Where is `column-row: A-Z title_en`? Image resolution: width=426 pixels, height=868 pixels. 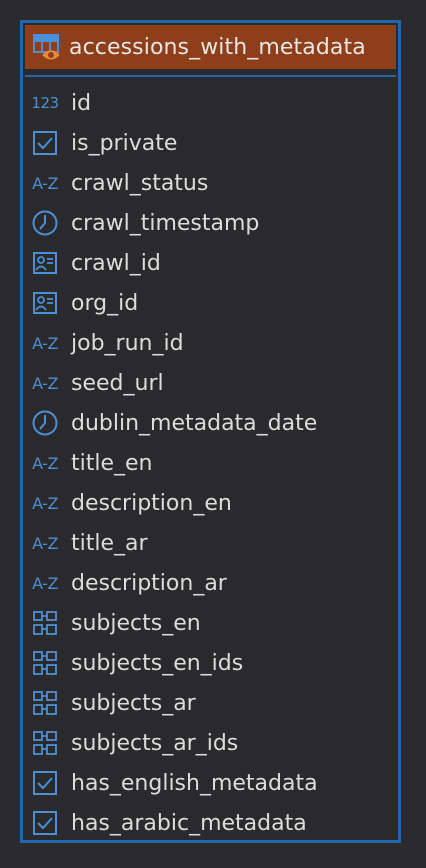 column-row: A-Z title_en is located at coordinates (210, 463).